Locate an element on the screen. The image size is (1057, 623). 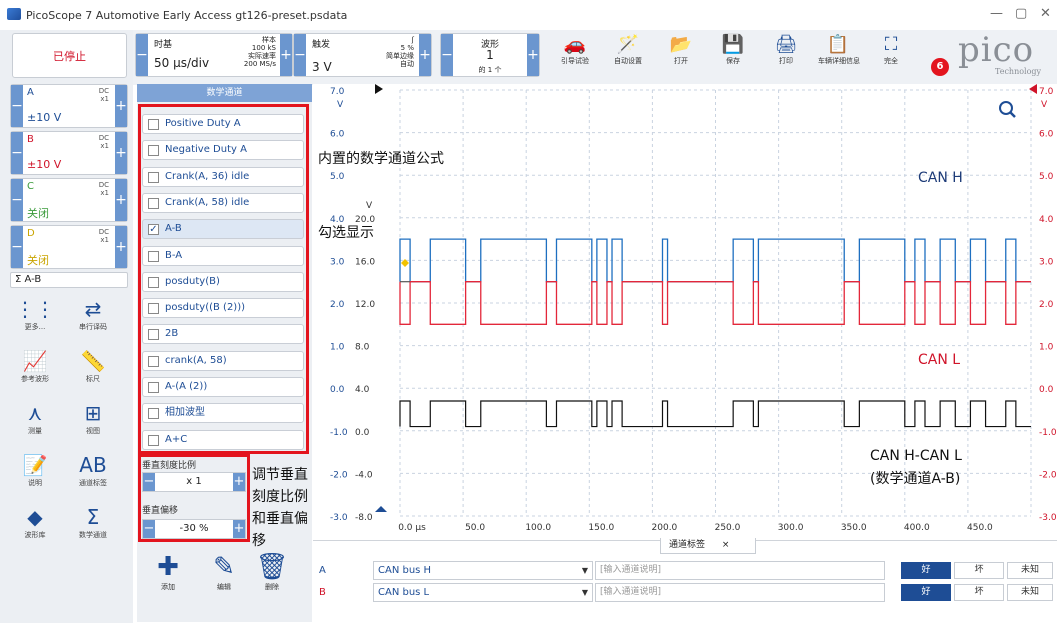
waveform-of: 的 1 个 is located at coordinates (490, 70).